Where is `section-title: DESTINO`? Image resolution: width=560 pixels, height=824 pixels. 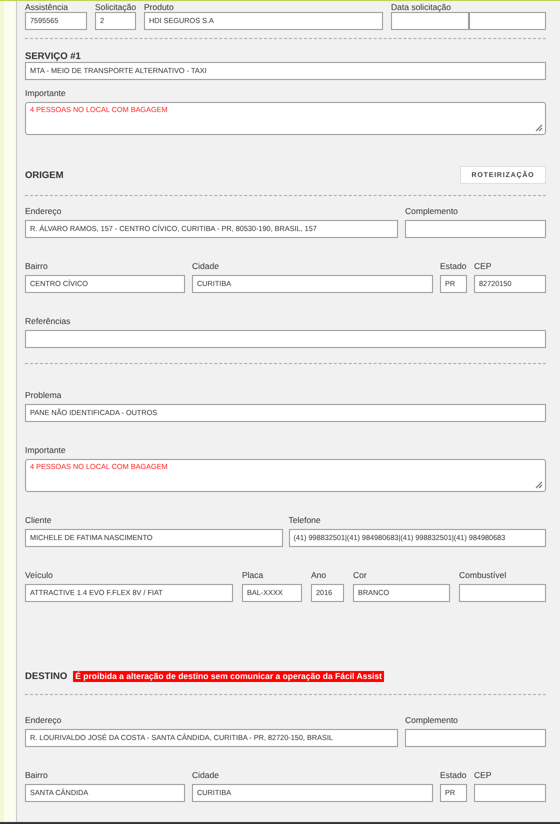
section-title: DESTINO is located at coordinates (46, 676).